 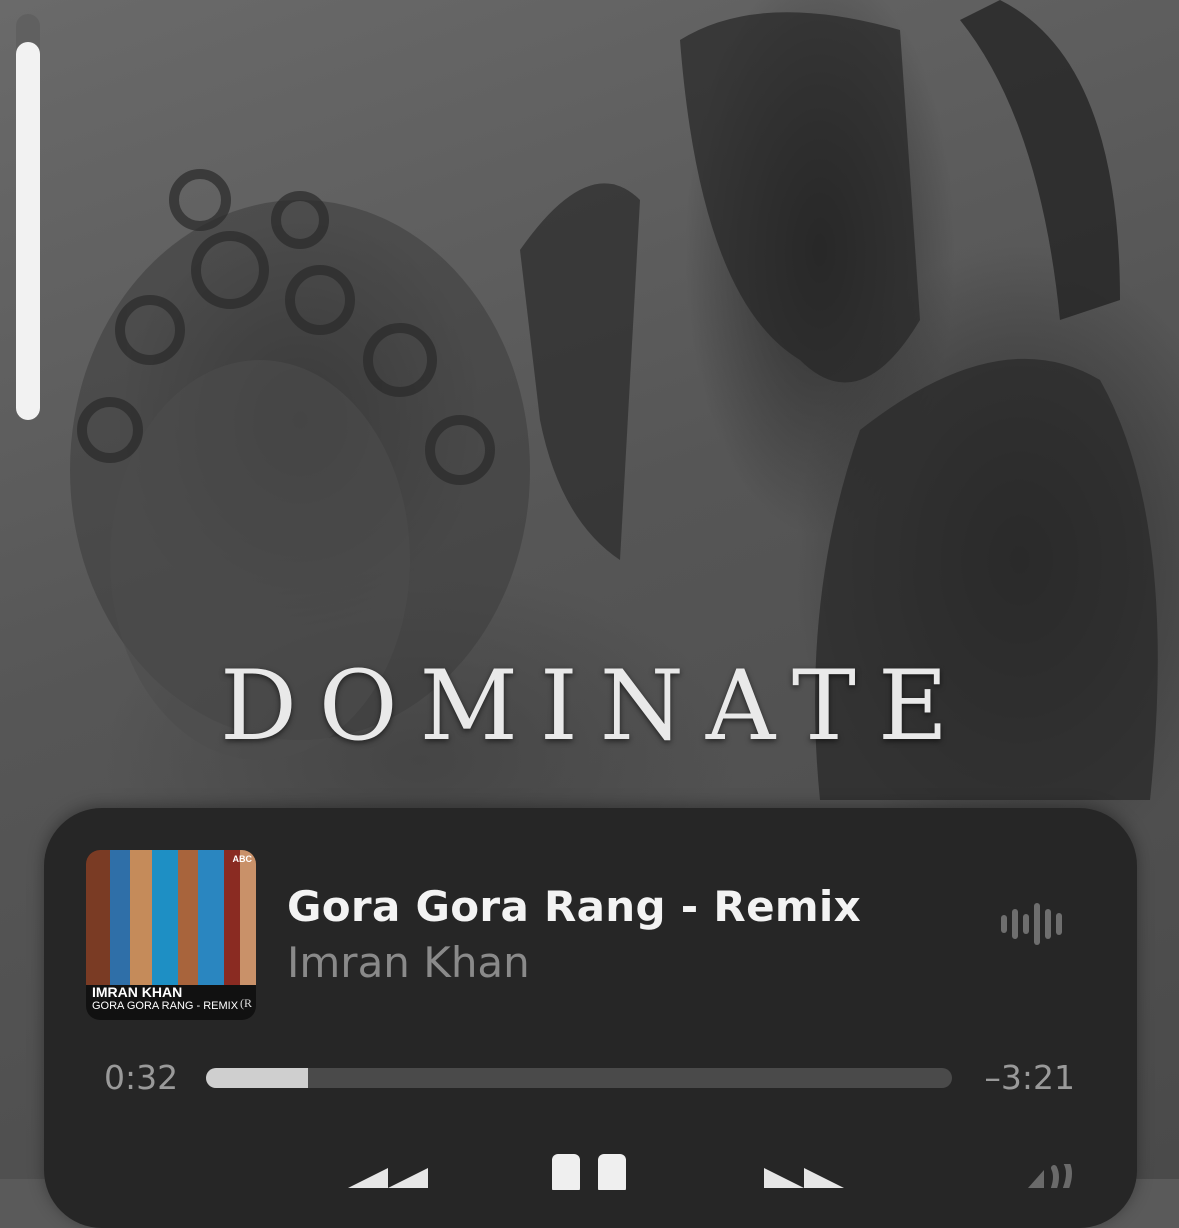 I want to click on album-artwork: ABC IMRAN KHAN GORA GORA RANG - REMIX (R, so click(x=171, y=935).